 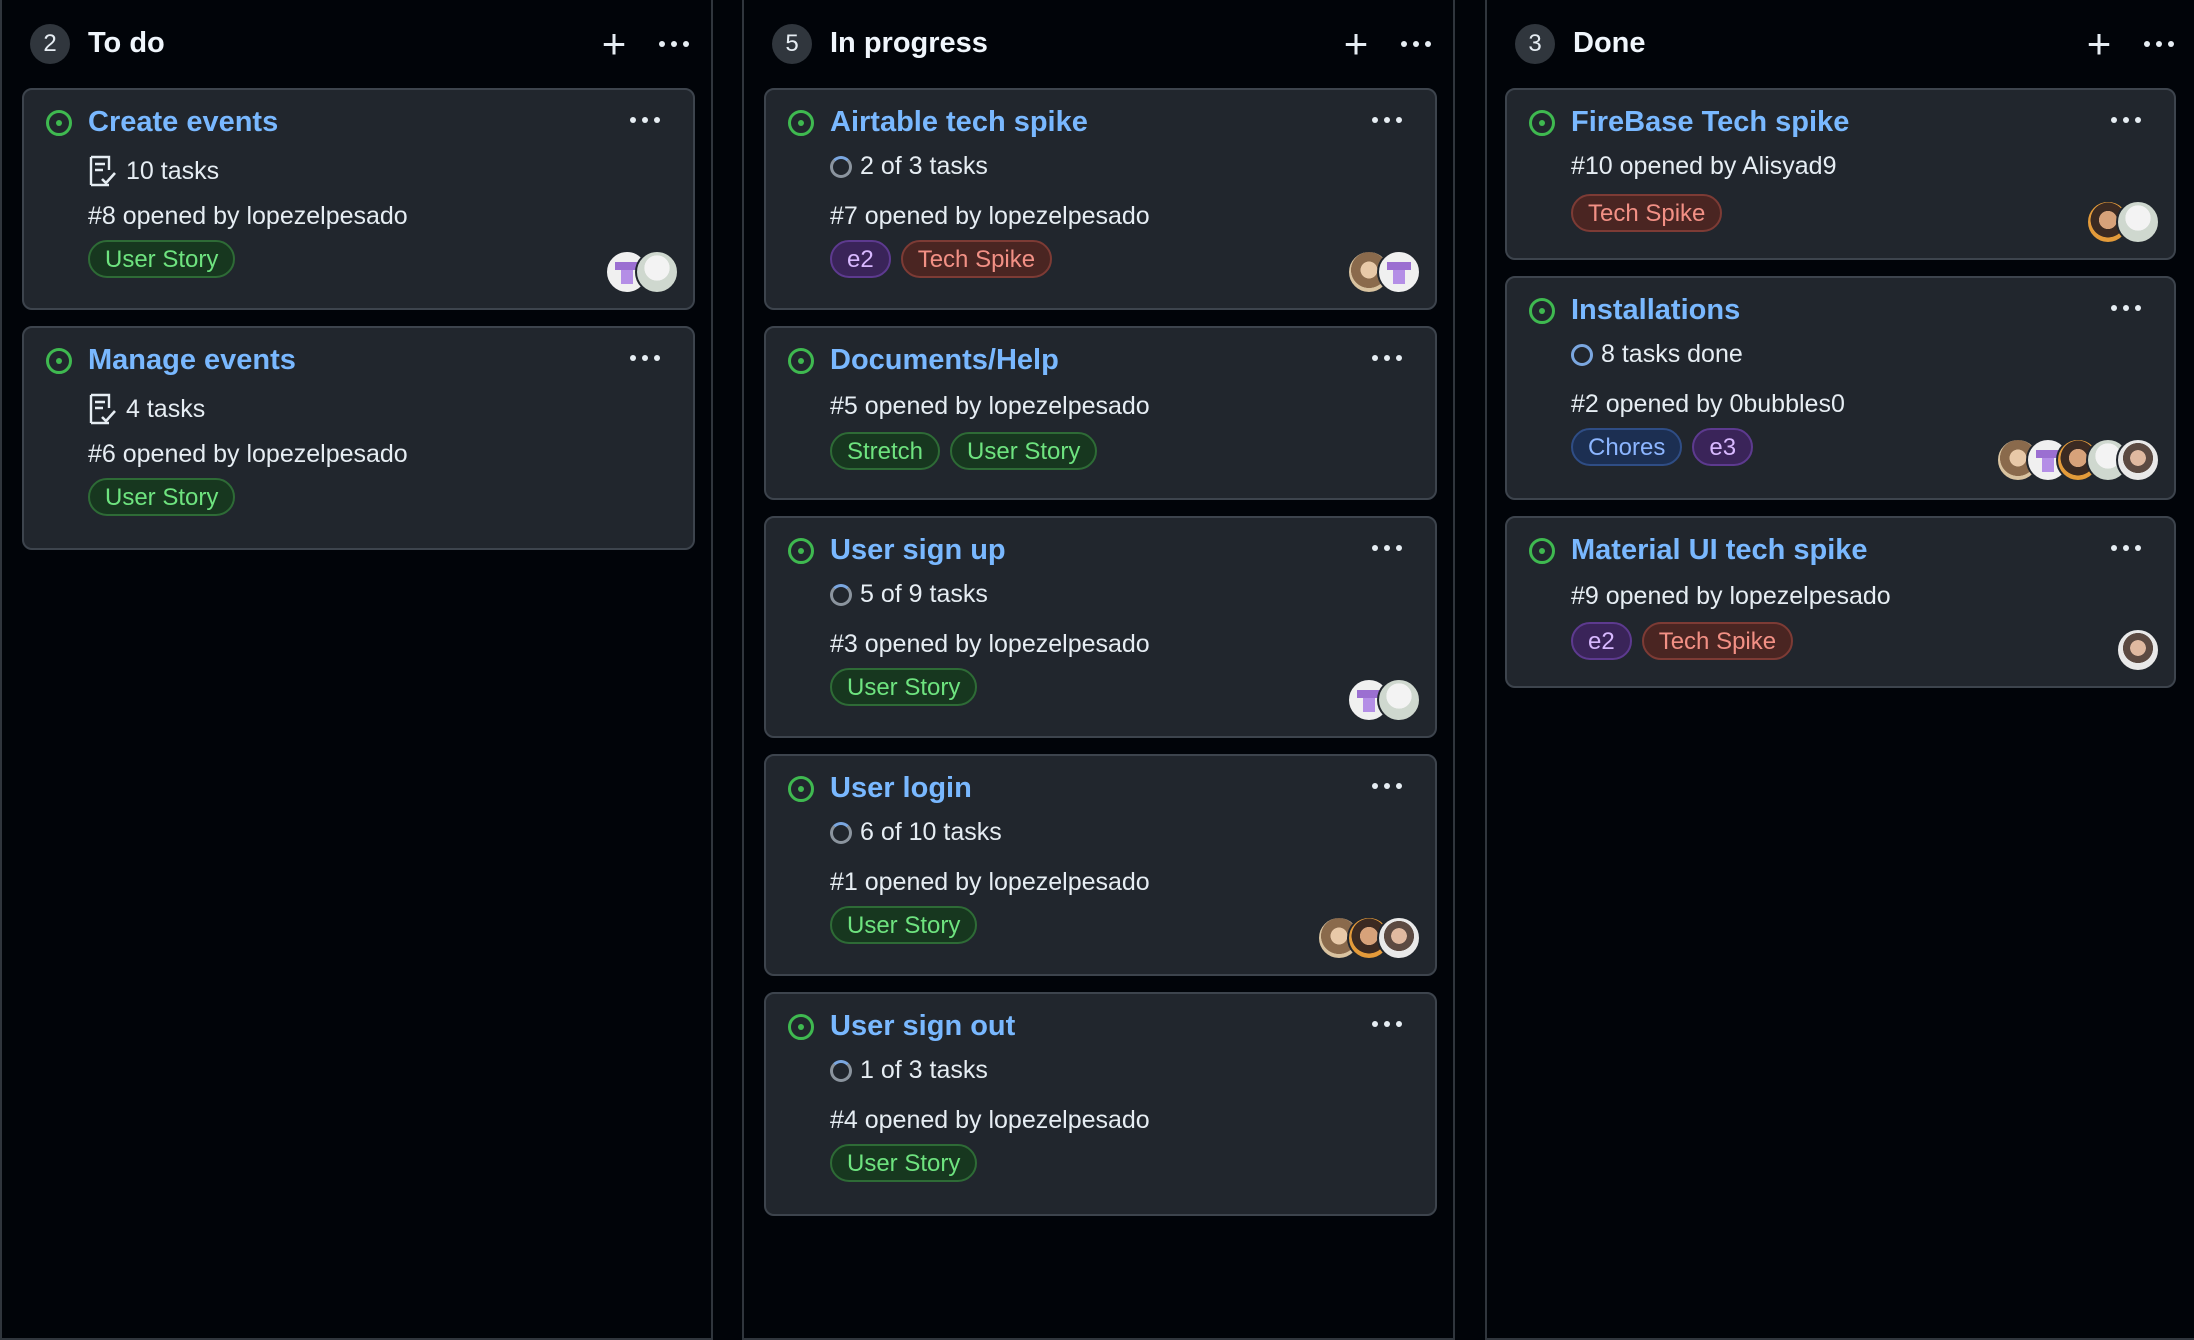 I want to click on issue-title-link: Material UI tech spike, so click(x=1719, y=550).